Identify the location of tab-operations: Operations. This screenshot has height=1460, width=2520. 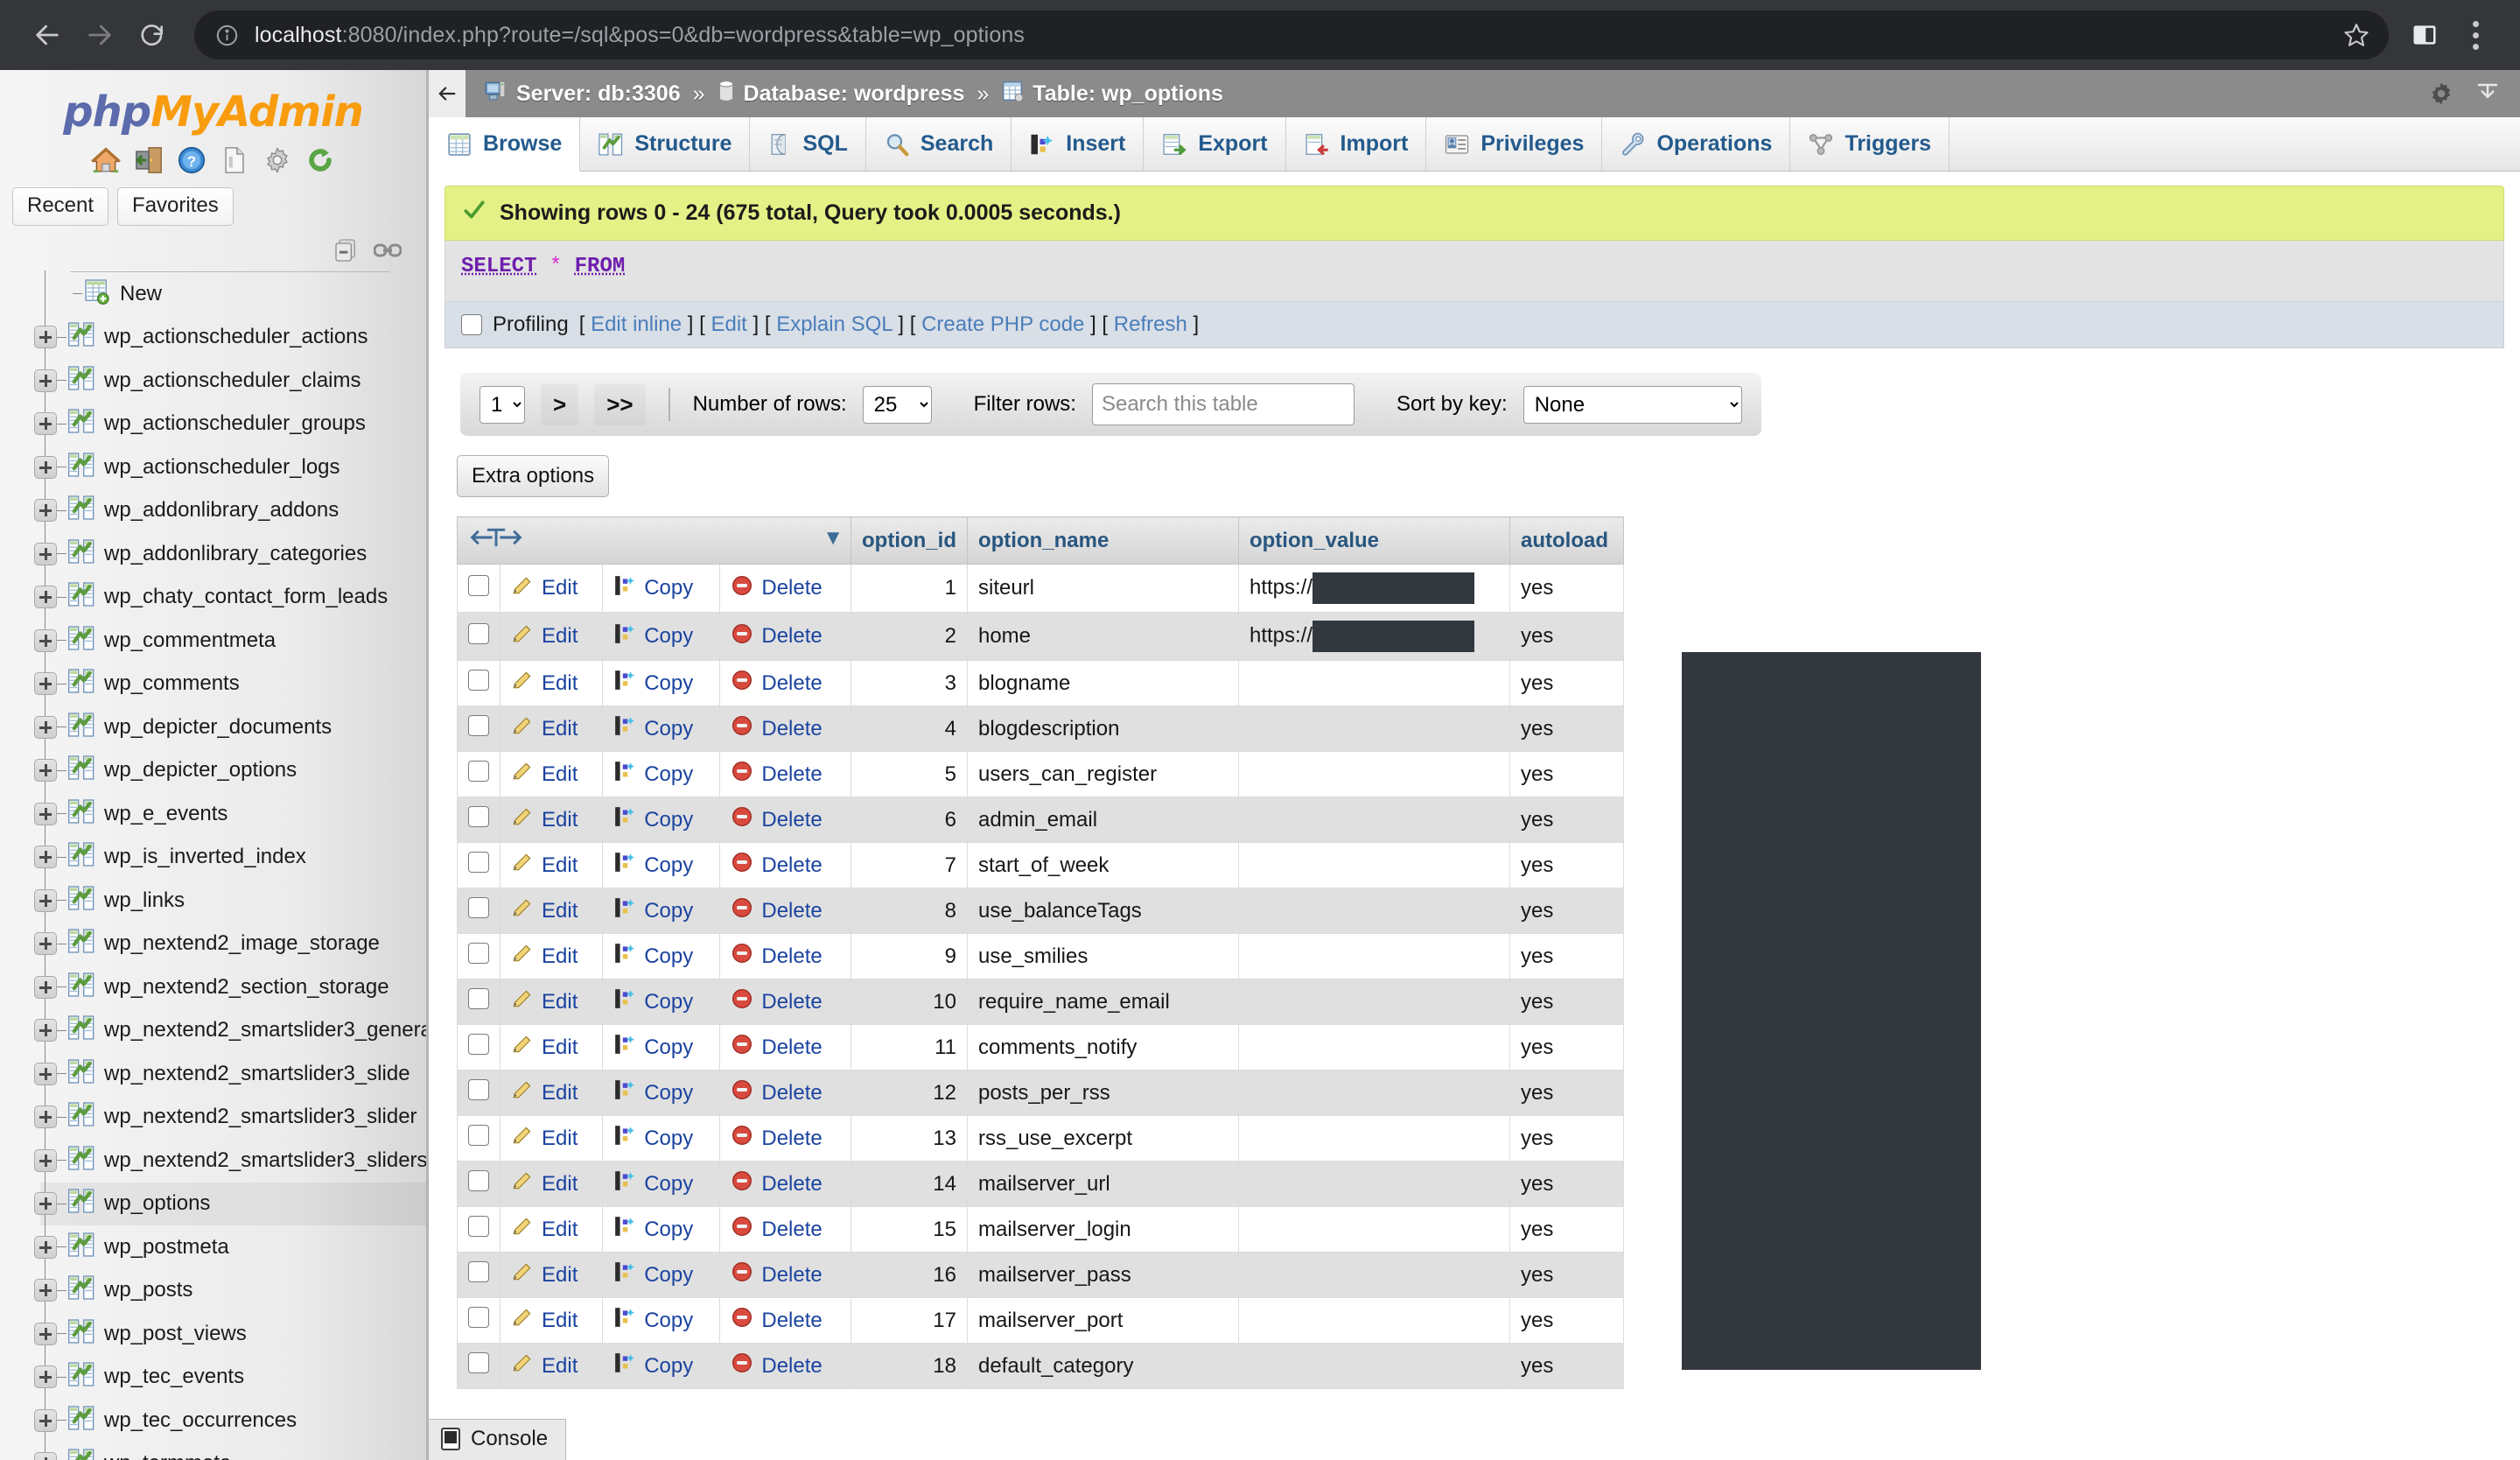
(1696, 144).